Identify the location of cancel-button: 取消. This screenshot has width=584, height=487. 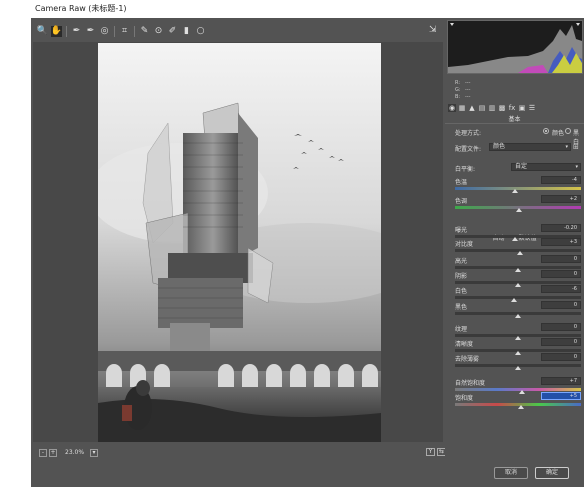
(511, 473).